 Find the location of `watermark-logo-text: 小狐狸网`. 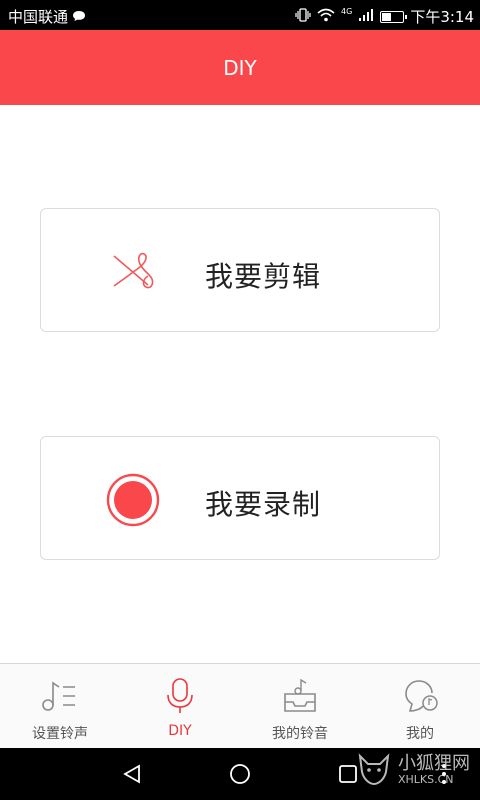

watermark-logo-text: 小狐狸网 is located at coordinates (434, 764).